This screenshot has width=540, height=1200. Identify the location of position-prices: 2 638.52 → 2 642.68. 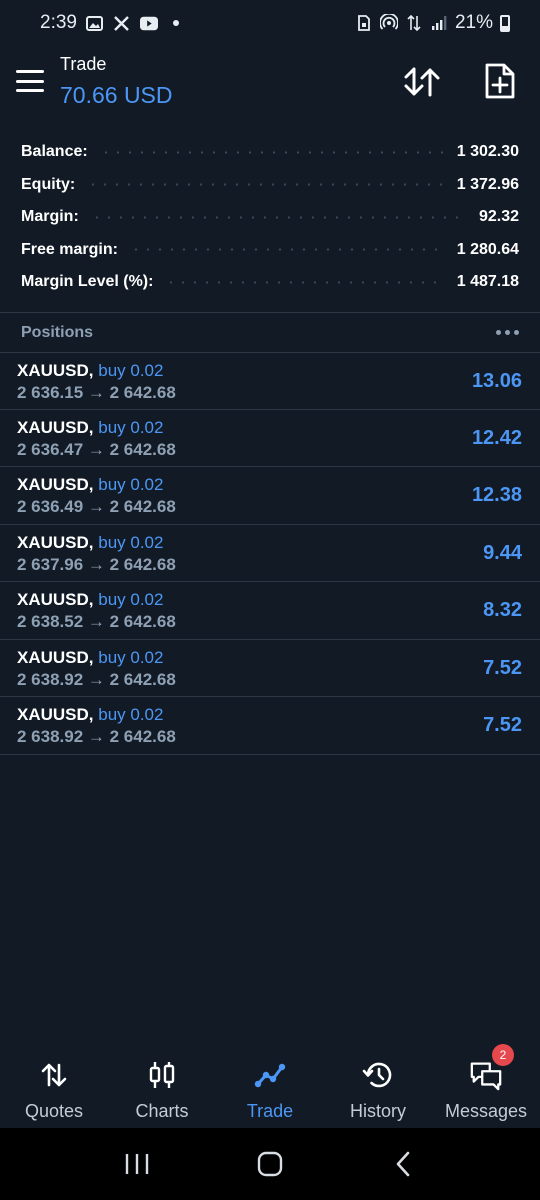
(96, 621).